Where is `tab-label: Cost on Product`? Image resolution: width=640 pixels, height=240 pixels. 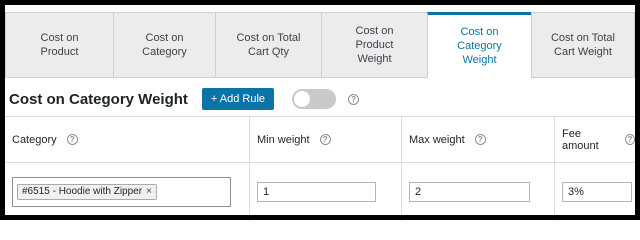 tab-label: Cost on Product is located at coordinates (59, 45).